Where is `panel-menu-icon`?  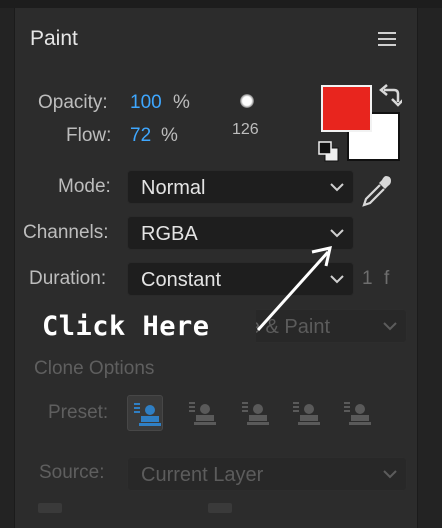 panel-menu-icon is located at coordinates (387, 39).